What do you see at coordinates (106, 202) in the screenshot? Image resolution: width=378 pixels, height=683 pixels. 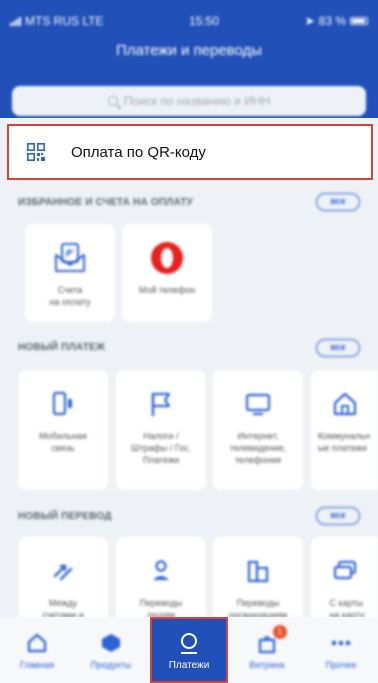 I see `section-title-favorites: ИЗБРАННОЕ И СЧЕТА НА ОПЛАТУ` at bounding box center [106, 202].